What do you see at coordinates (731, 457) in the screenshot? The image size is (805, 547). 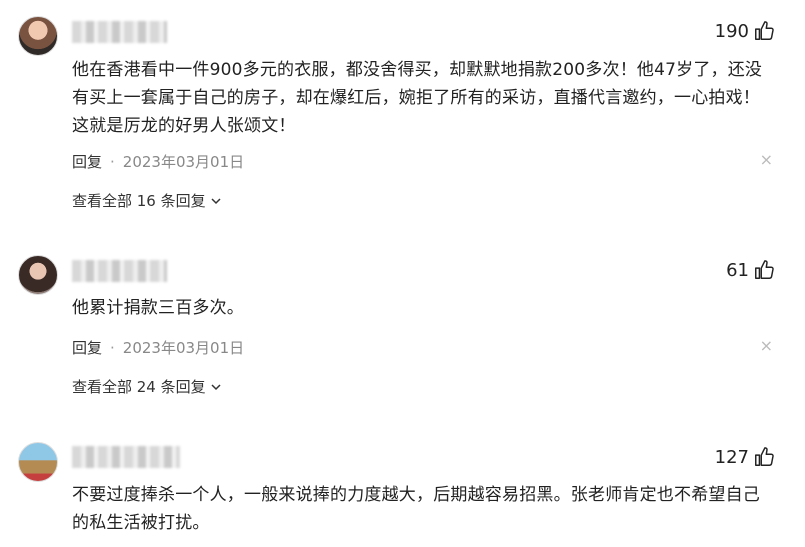 I see `like-count: 127` at bounding box center [731, 457].